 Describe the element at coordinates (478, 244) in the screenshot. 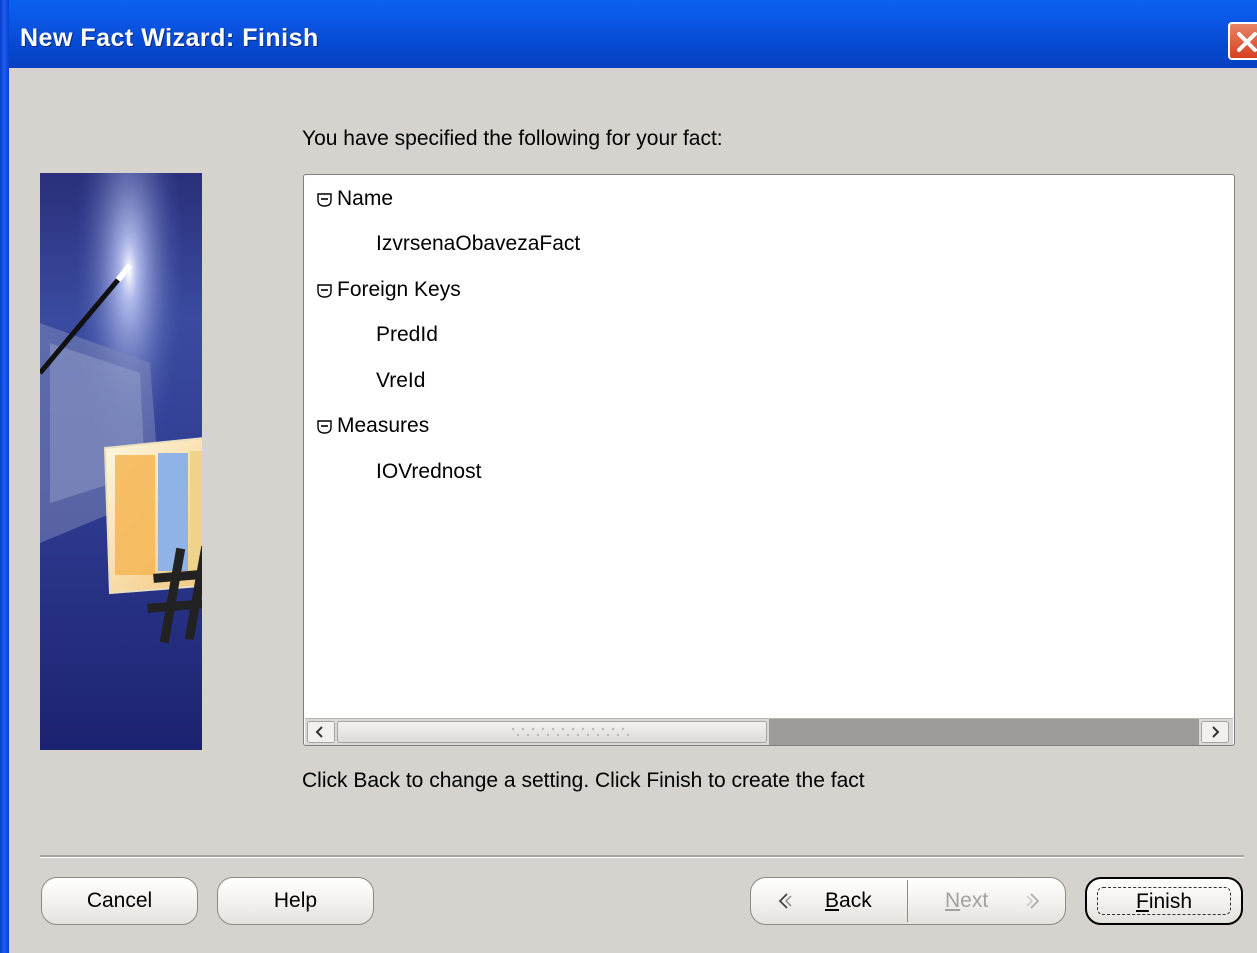

I see `tree-leaf: IzvrsenaObavezaFact` at that location.